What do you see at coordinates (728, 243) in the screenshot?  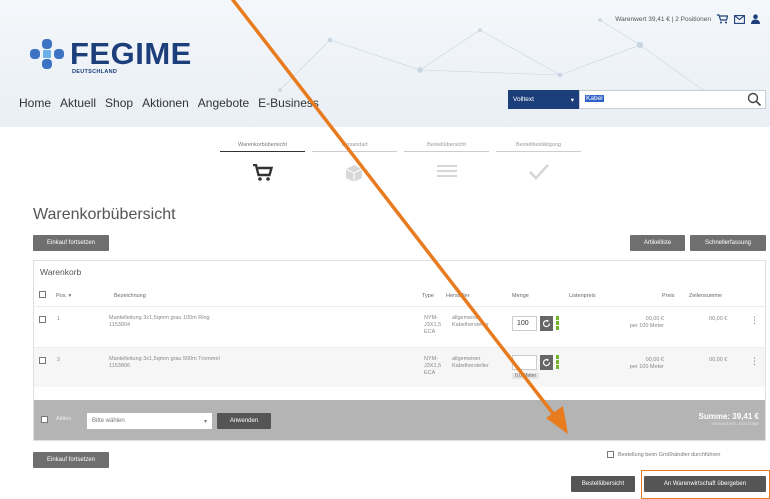 I see `quick-entry-button: Schnellerfassung` at bounding box center [728, 243].